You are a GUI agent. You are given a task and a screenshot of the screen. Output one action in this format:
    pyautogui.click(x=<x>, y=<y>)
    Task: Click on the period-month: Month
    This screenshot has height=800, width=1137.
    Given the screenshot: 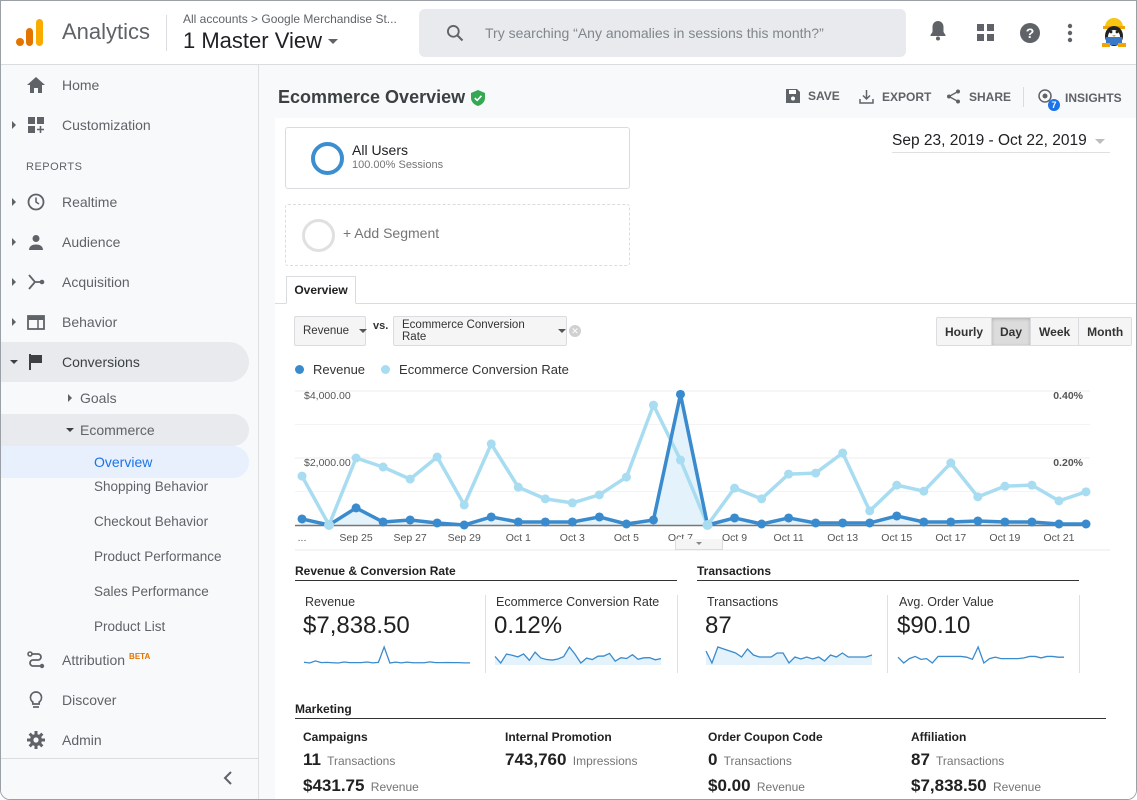 What is the action you would take?
    pyautogui.click(x=1105, y=331)
    